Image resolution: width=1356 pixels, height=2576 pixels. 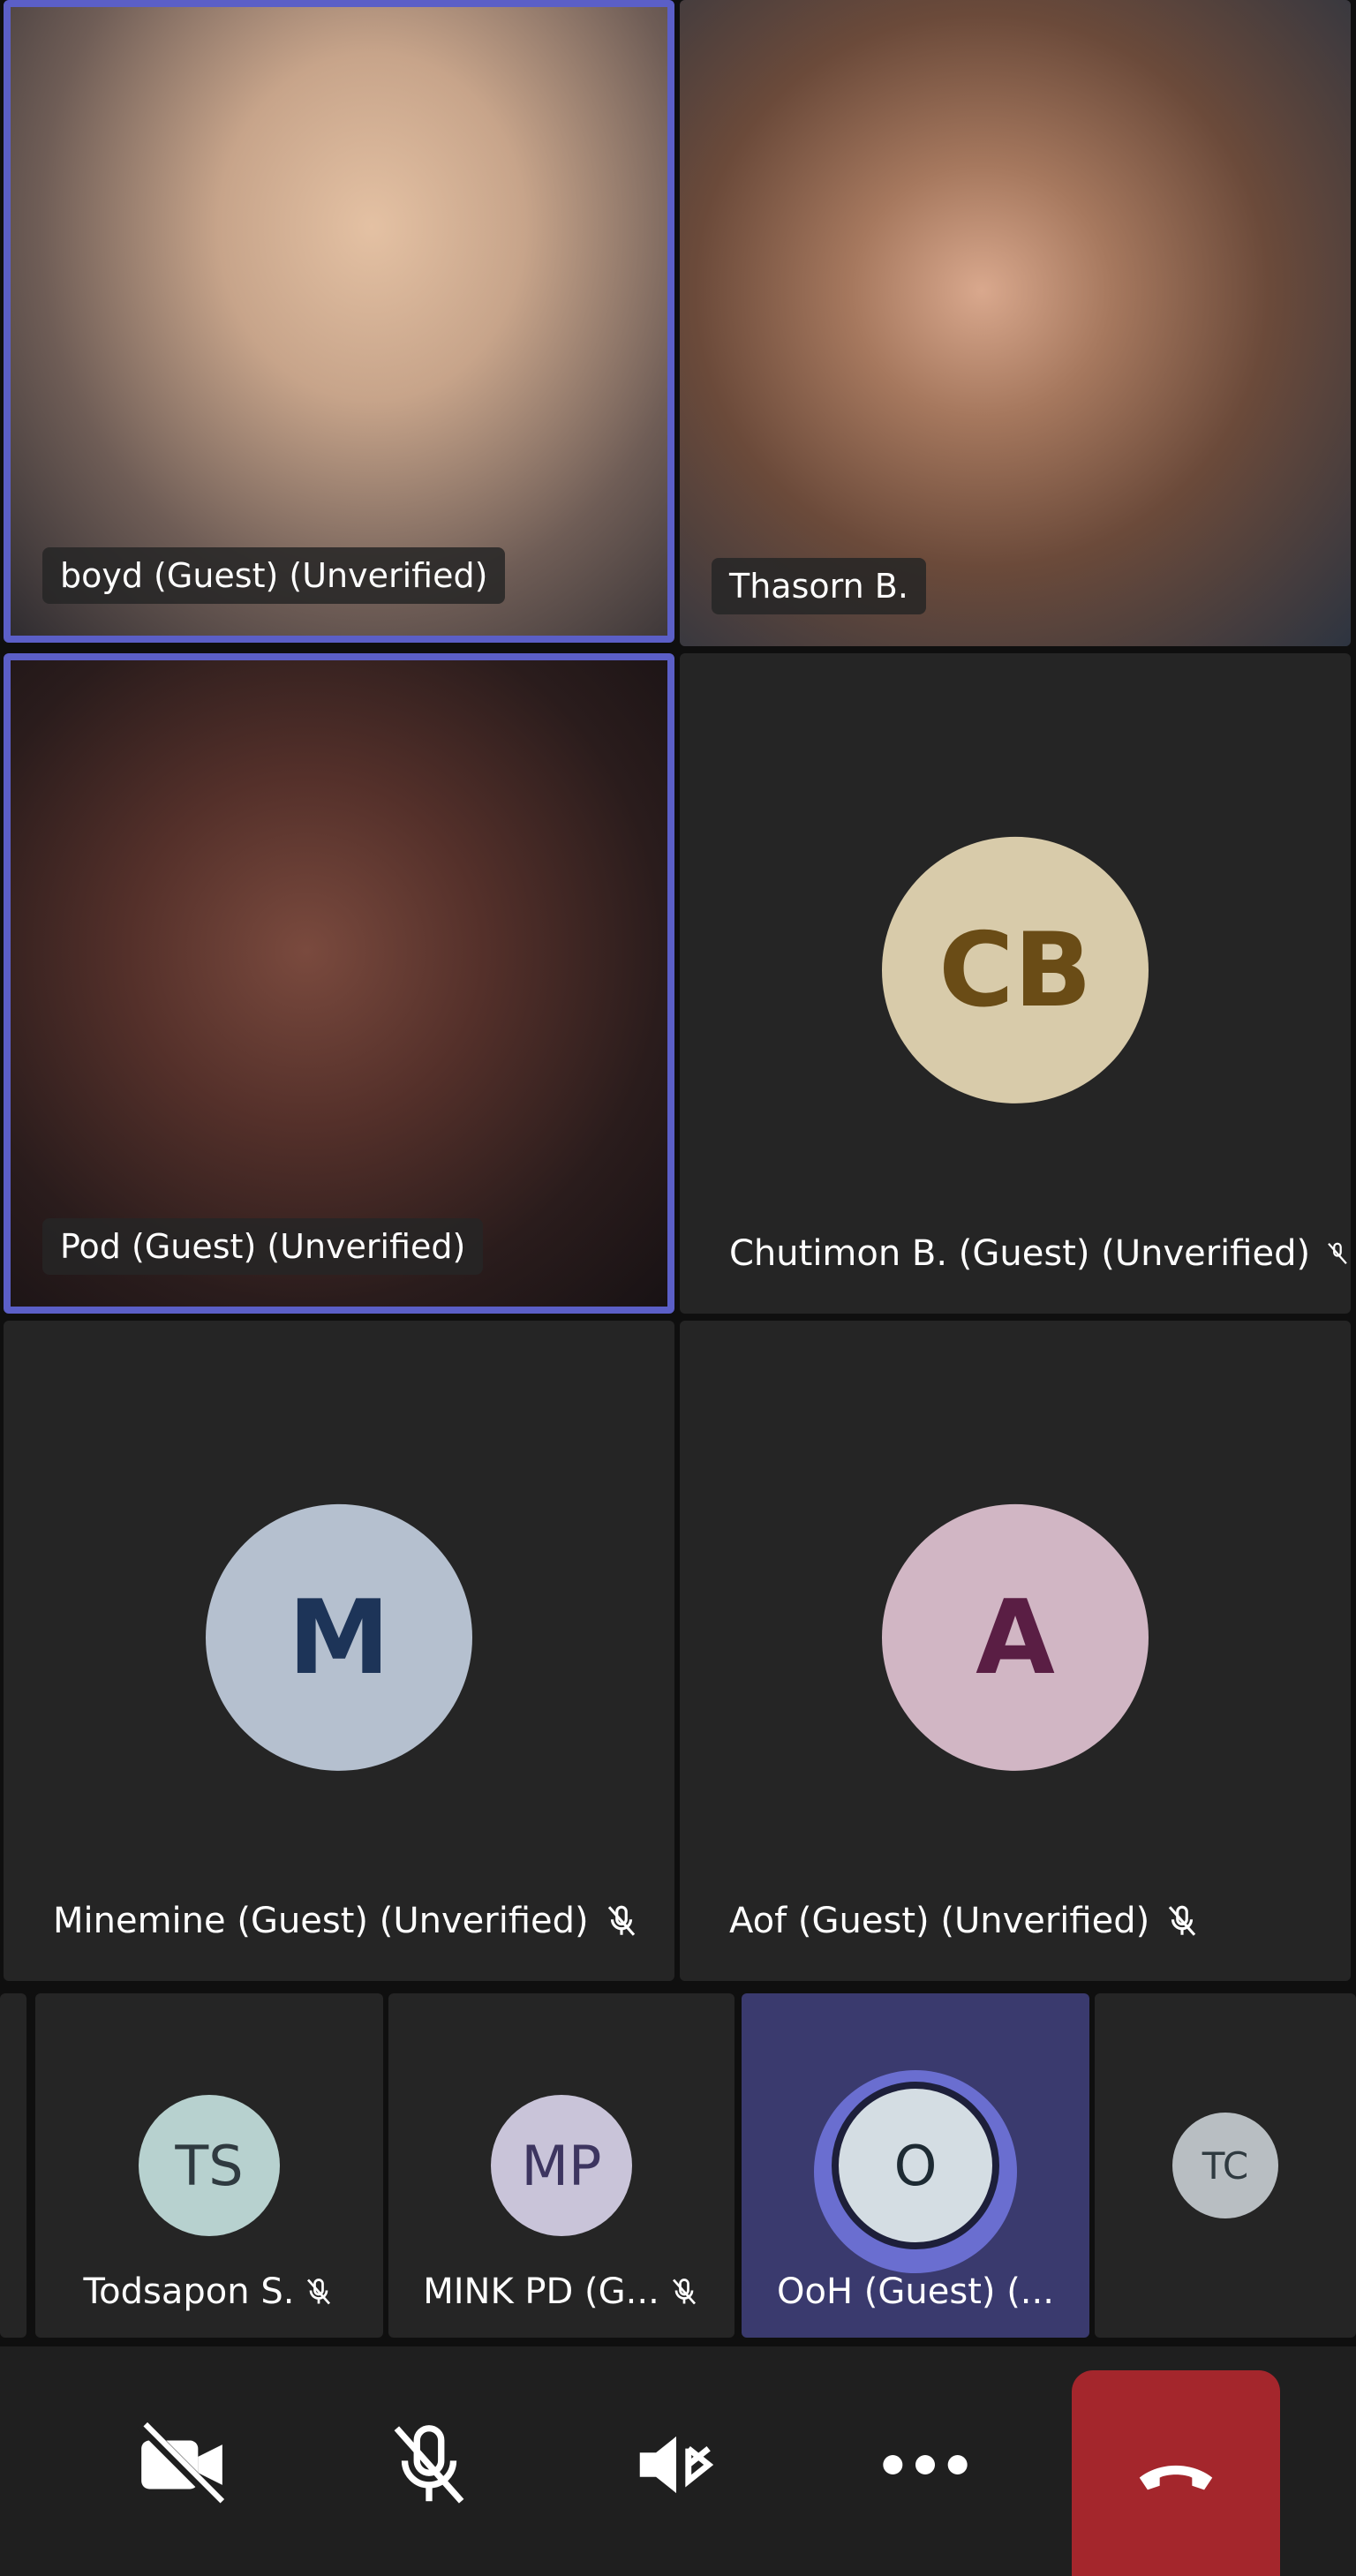 I want to click on call-control-bar, so click(x=678, y=2461).